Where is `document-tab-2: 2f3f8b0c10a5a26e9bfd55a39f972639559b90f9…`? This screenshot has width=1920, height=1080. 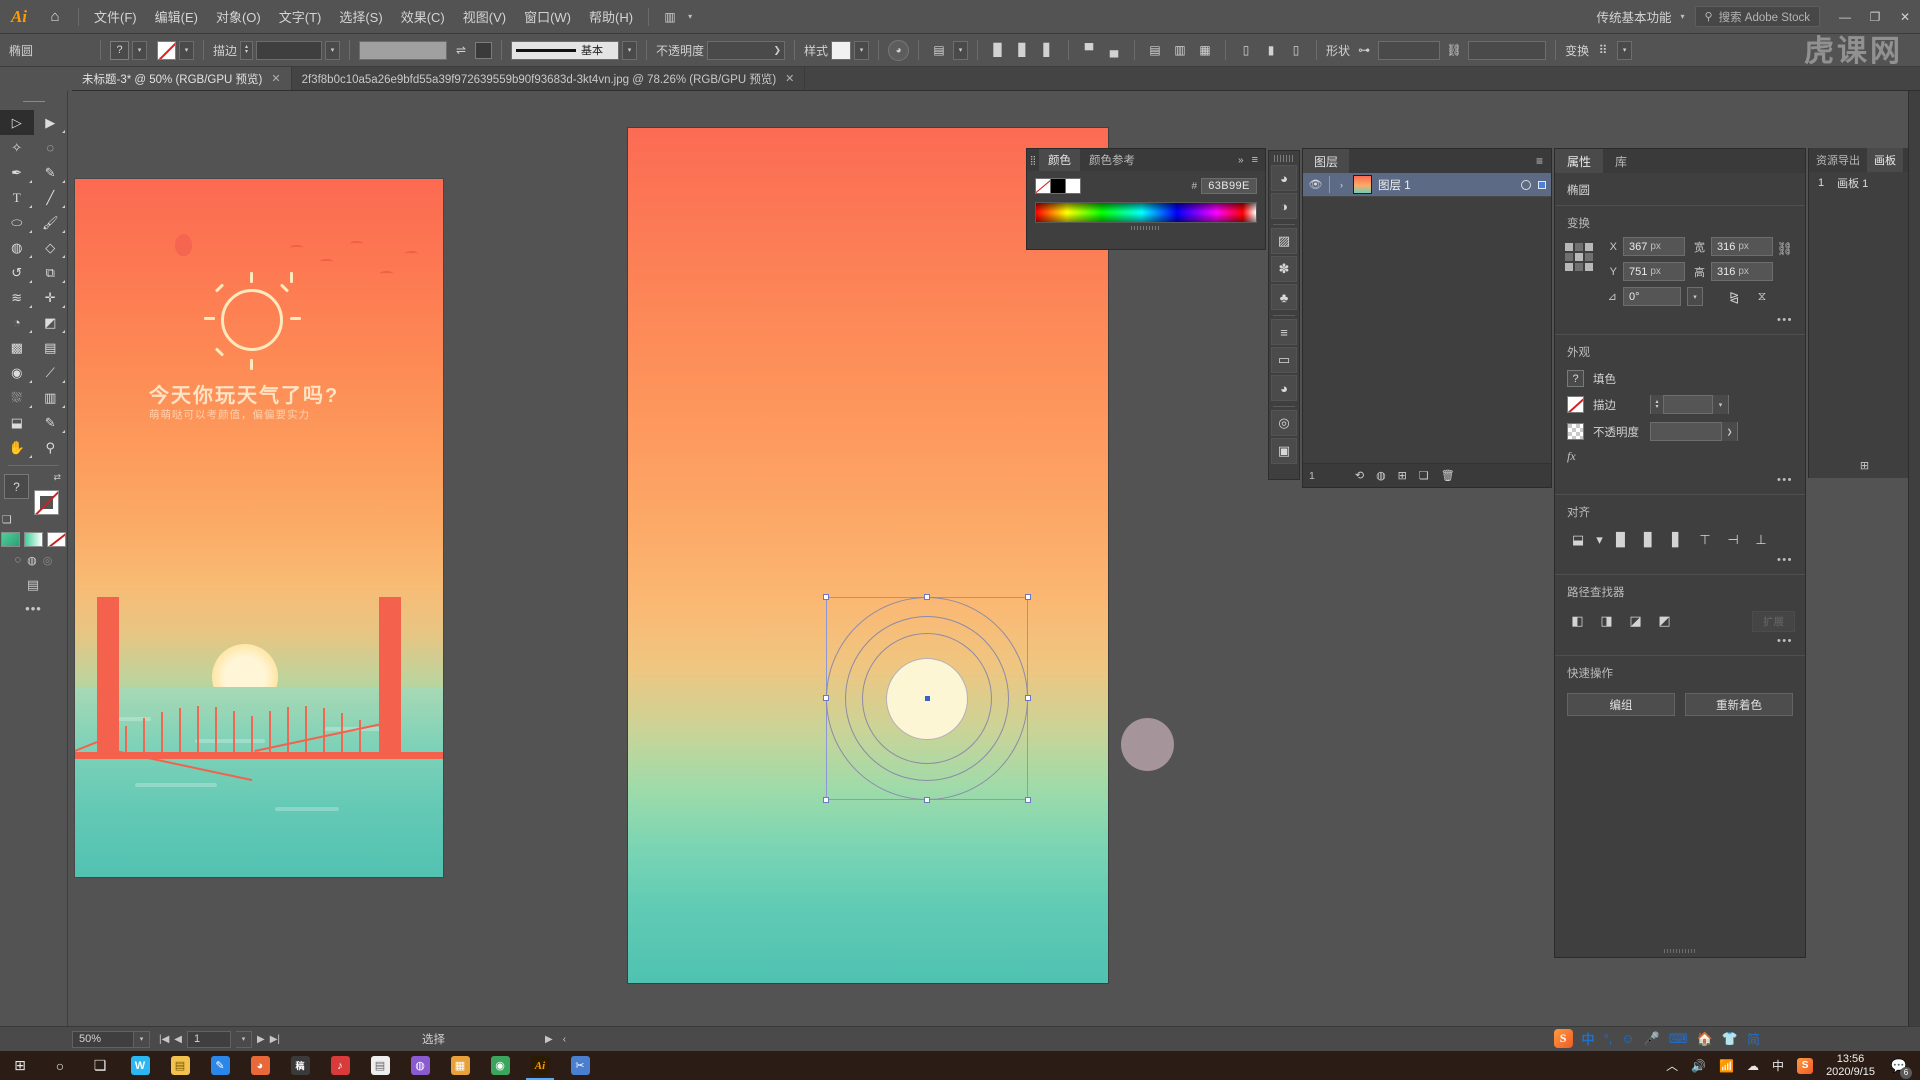
document-tab-2: 2f3f8b0c10a5a26e9bfd55a39f972639559b90f9… is located at coordinates (548, 78).